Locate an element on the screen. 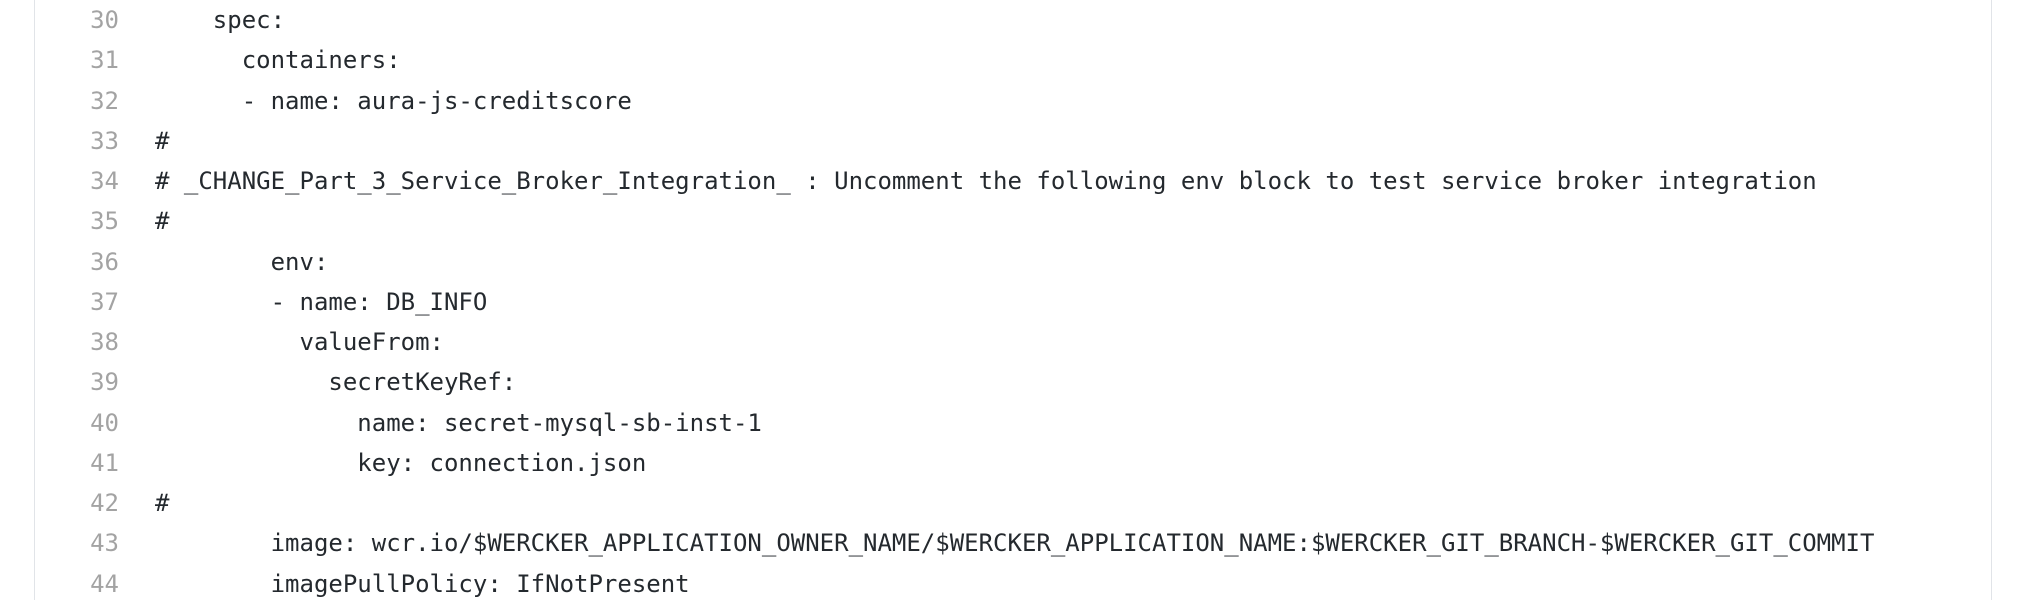 The image size is (2034, 604). code-line: 31 containers: is located at coordinates (1013, 60).